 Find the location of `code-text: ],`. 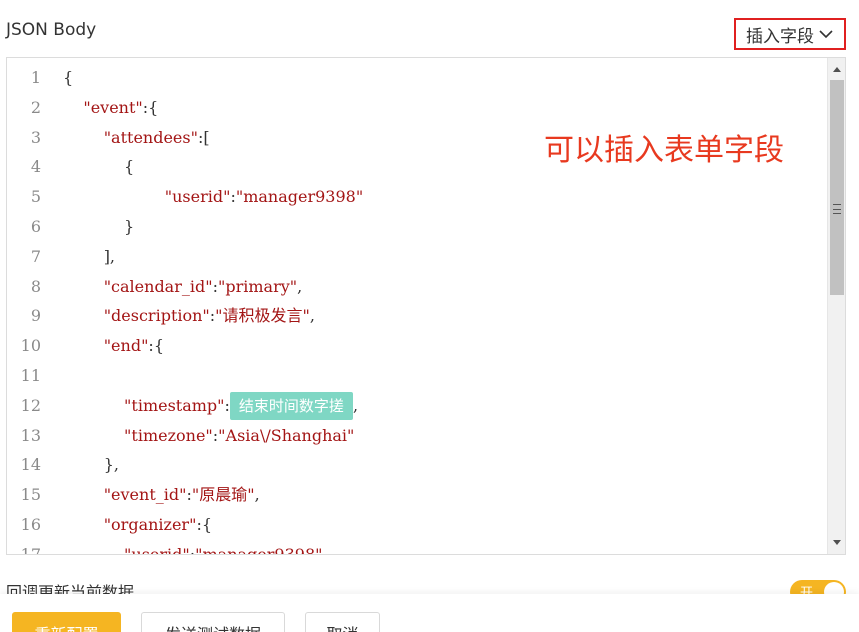

code-text: ], is located at coordinates (89, 257).